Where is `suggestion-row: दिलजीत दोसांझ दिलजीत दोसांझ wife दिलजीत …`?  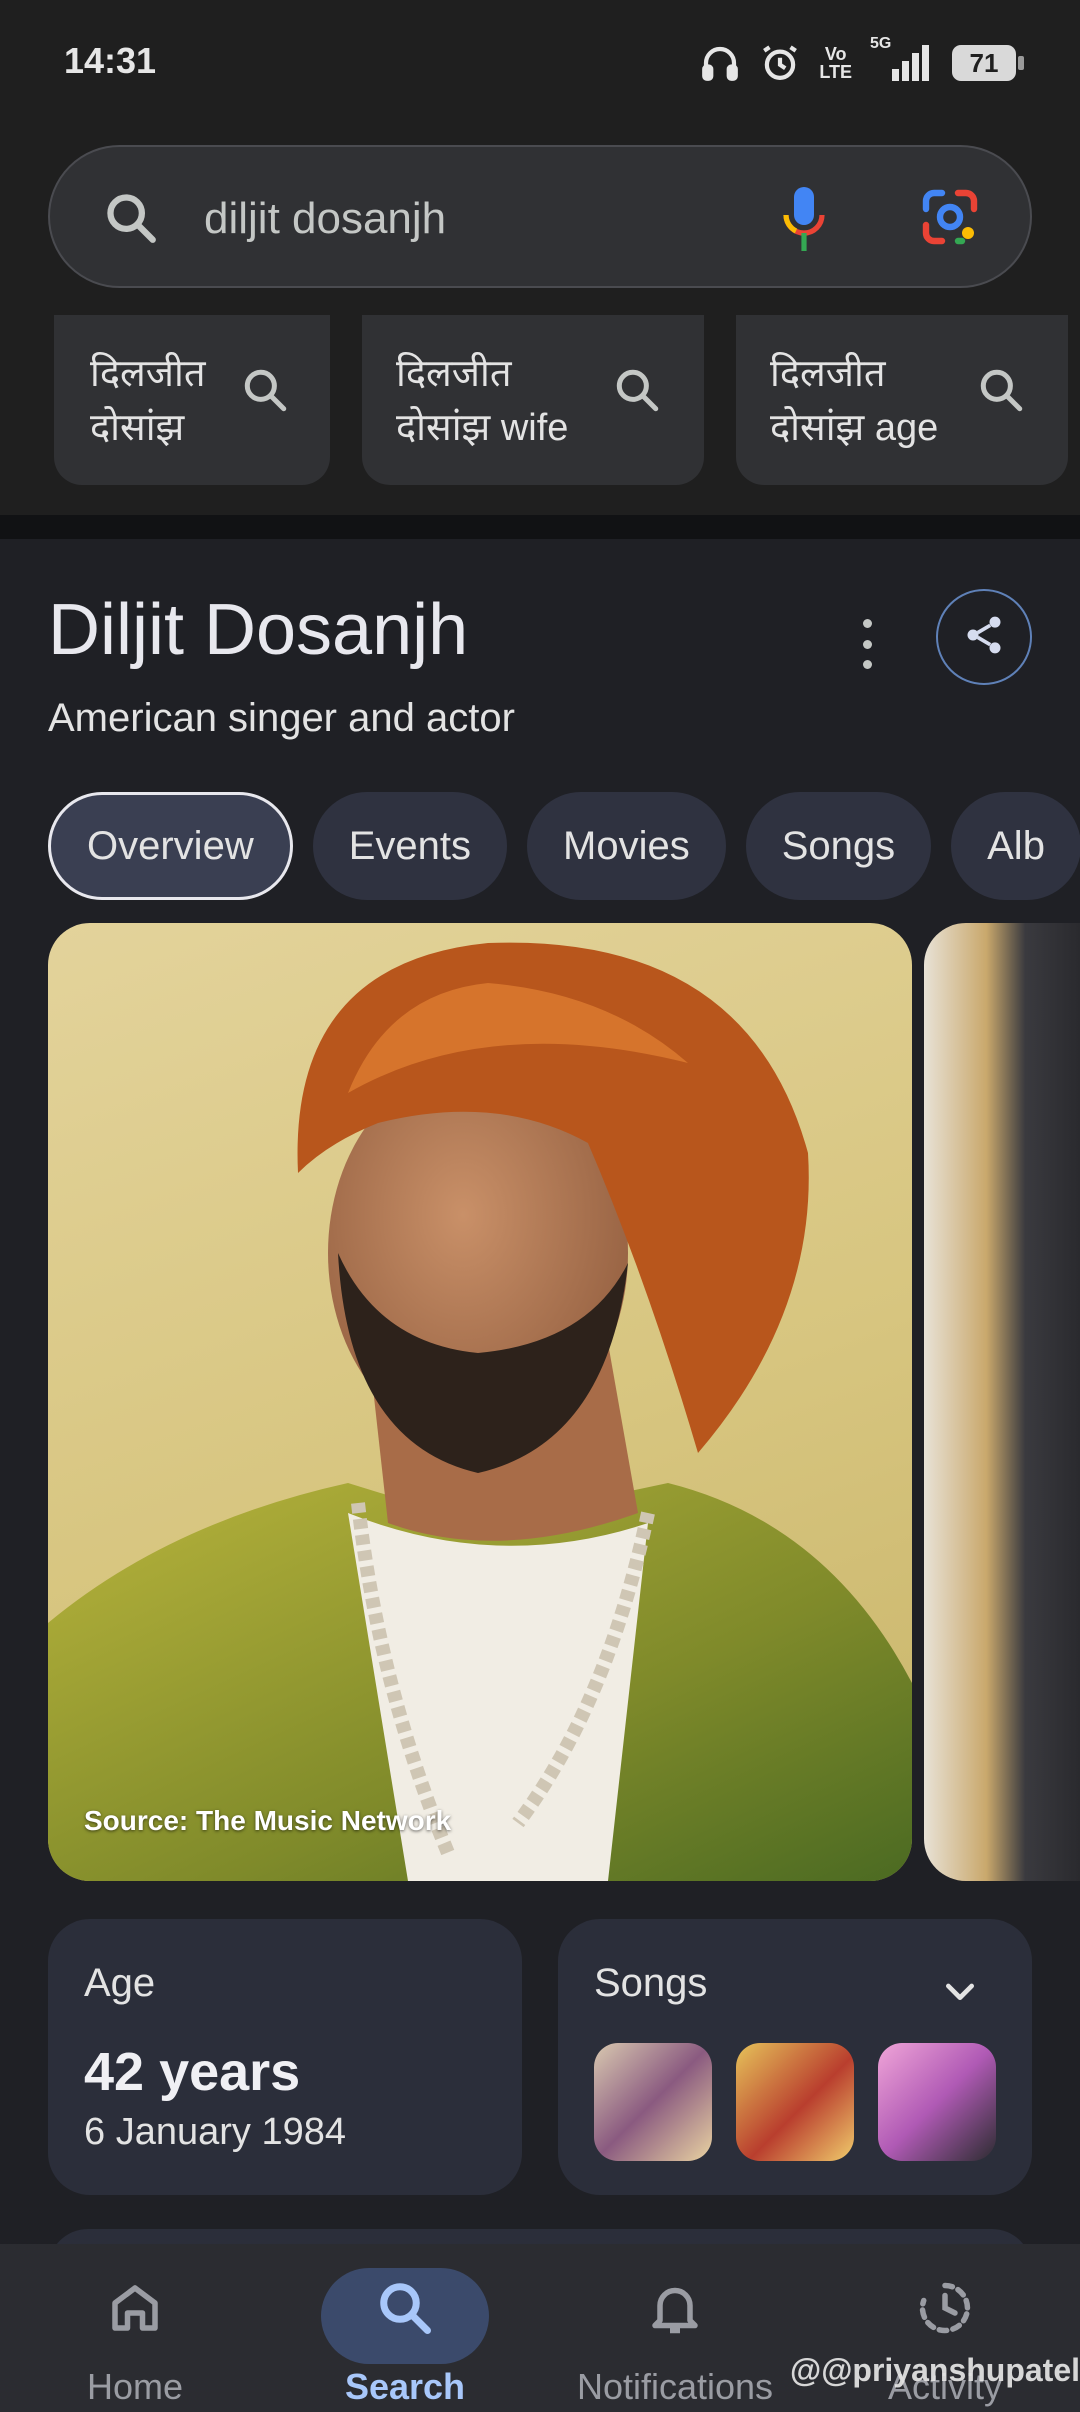
suggestion-row: दिलजीत दोसांझ दिलजीत दोसांझ wife दिलजीत … is located at coordinates (540, 400).